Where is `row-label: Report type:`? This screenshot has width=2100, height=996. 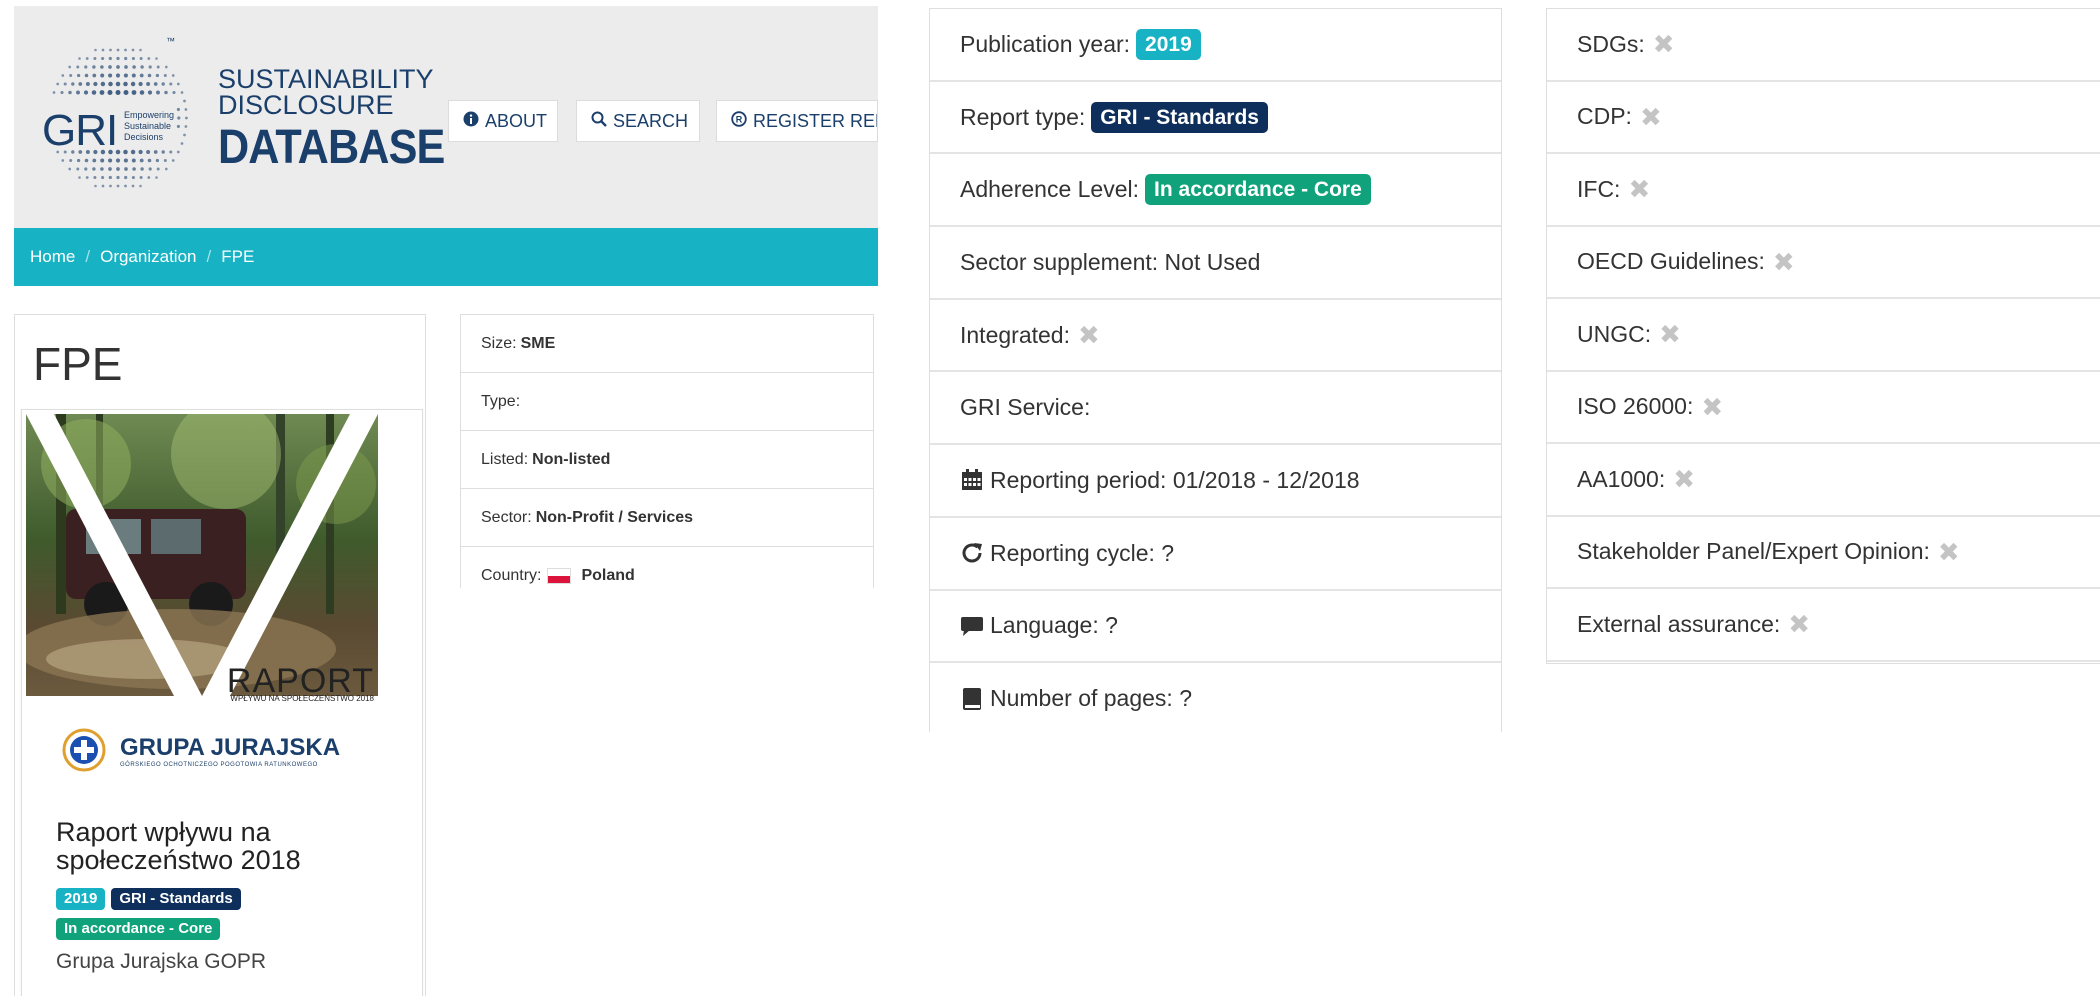 row-label: Report type: is located at coordinates (1023, 116).